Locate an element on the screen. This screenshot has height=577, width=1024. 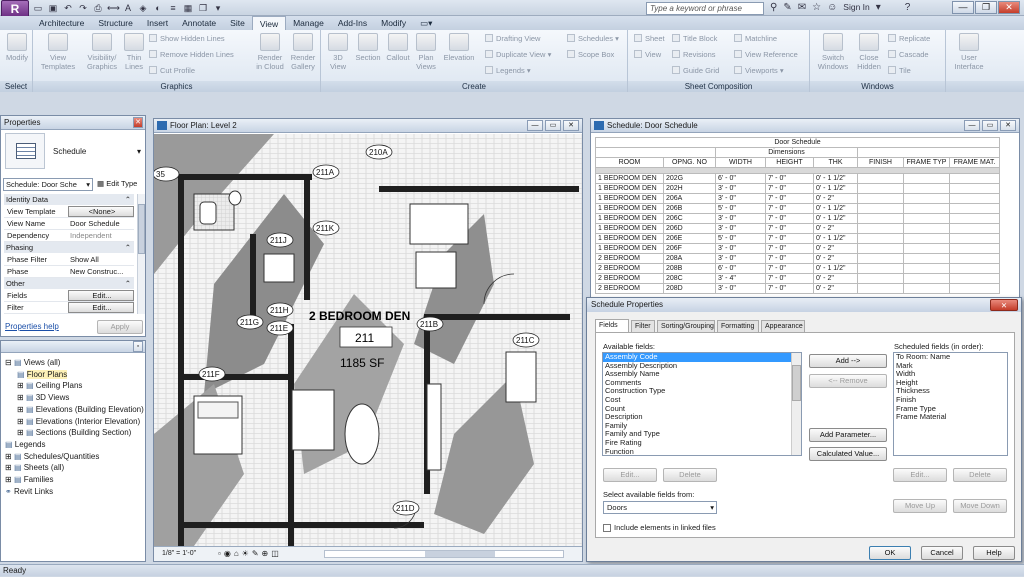
cascade-button: Cascade is located at coordinates (908, 55).